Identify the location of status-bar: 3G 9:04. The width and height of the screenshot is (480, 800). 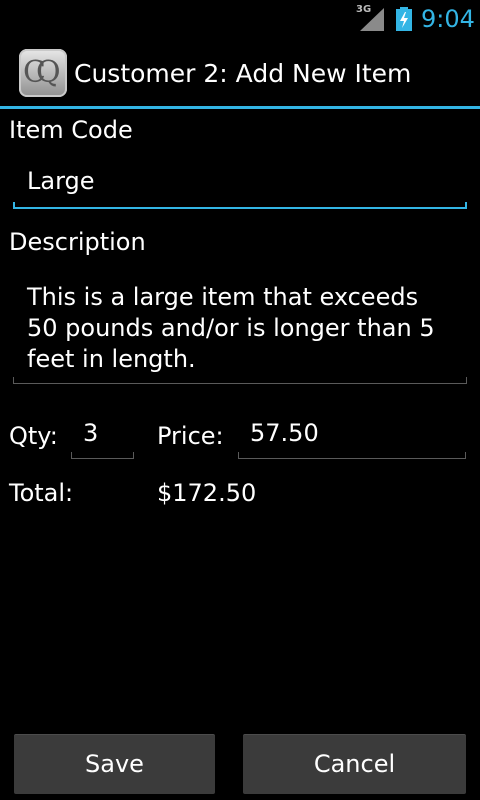
(240, 19).